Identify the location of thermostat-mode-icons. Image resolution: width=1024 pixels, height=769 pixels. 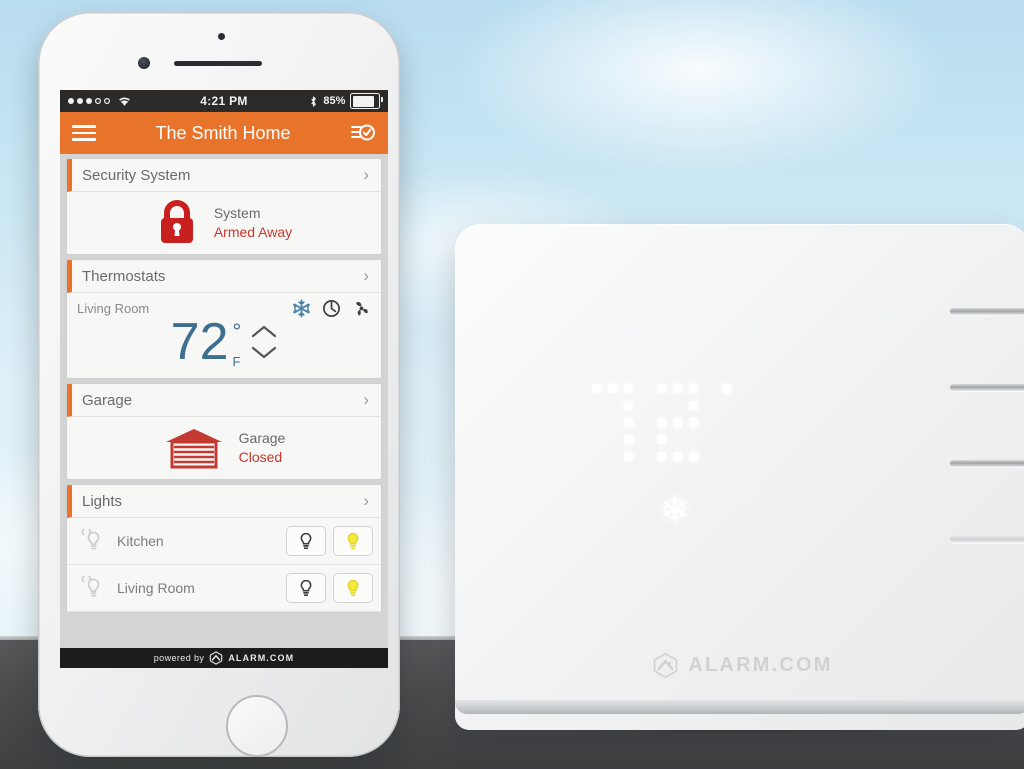
(331, 308).